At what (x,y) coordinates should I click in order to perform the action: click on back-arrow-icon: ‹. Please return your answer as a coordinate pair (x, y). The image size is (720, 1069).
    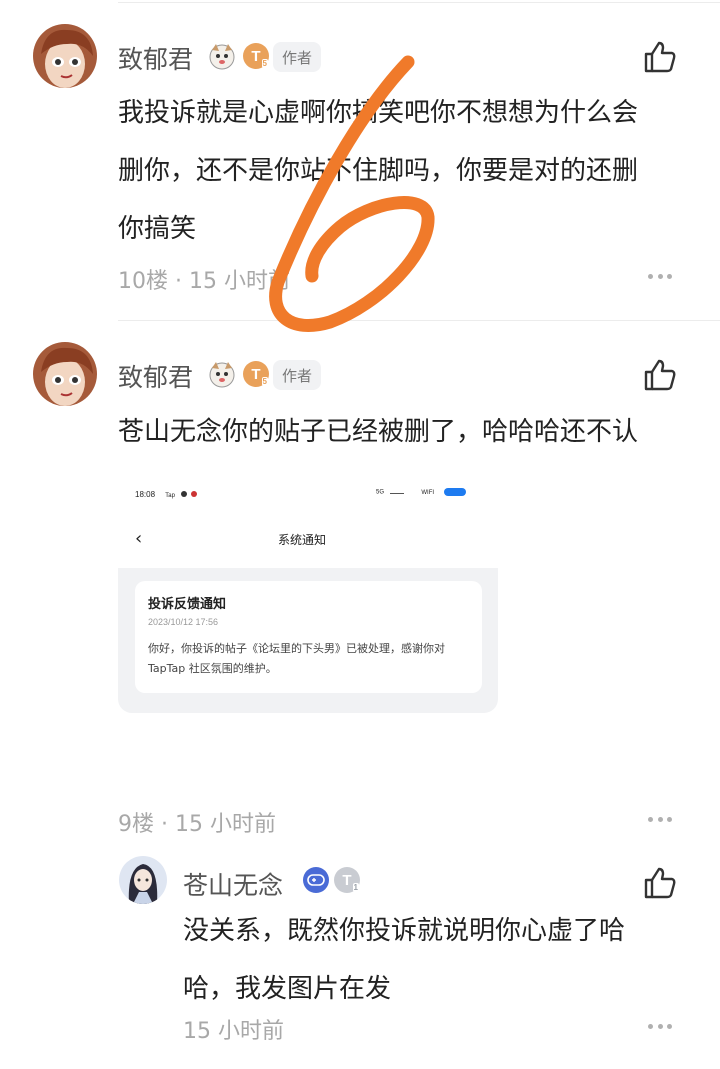
    Looking at the image, I should click on (138, 538).